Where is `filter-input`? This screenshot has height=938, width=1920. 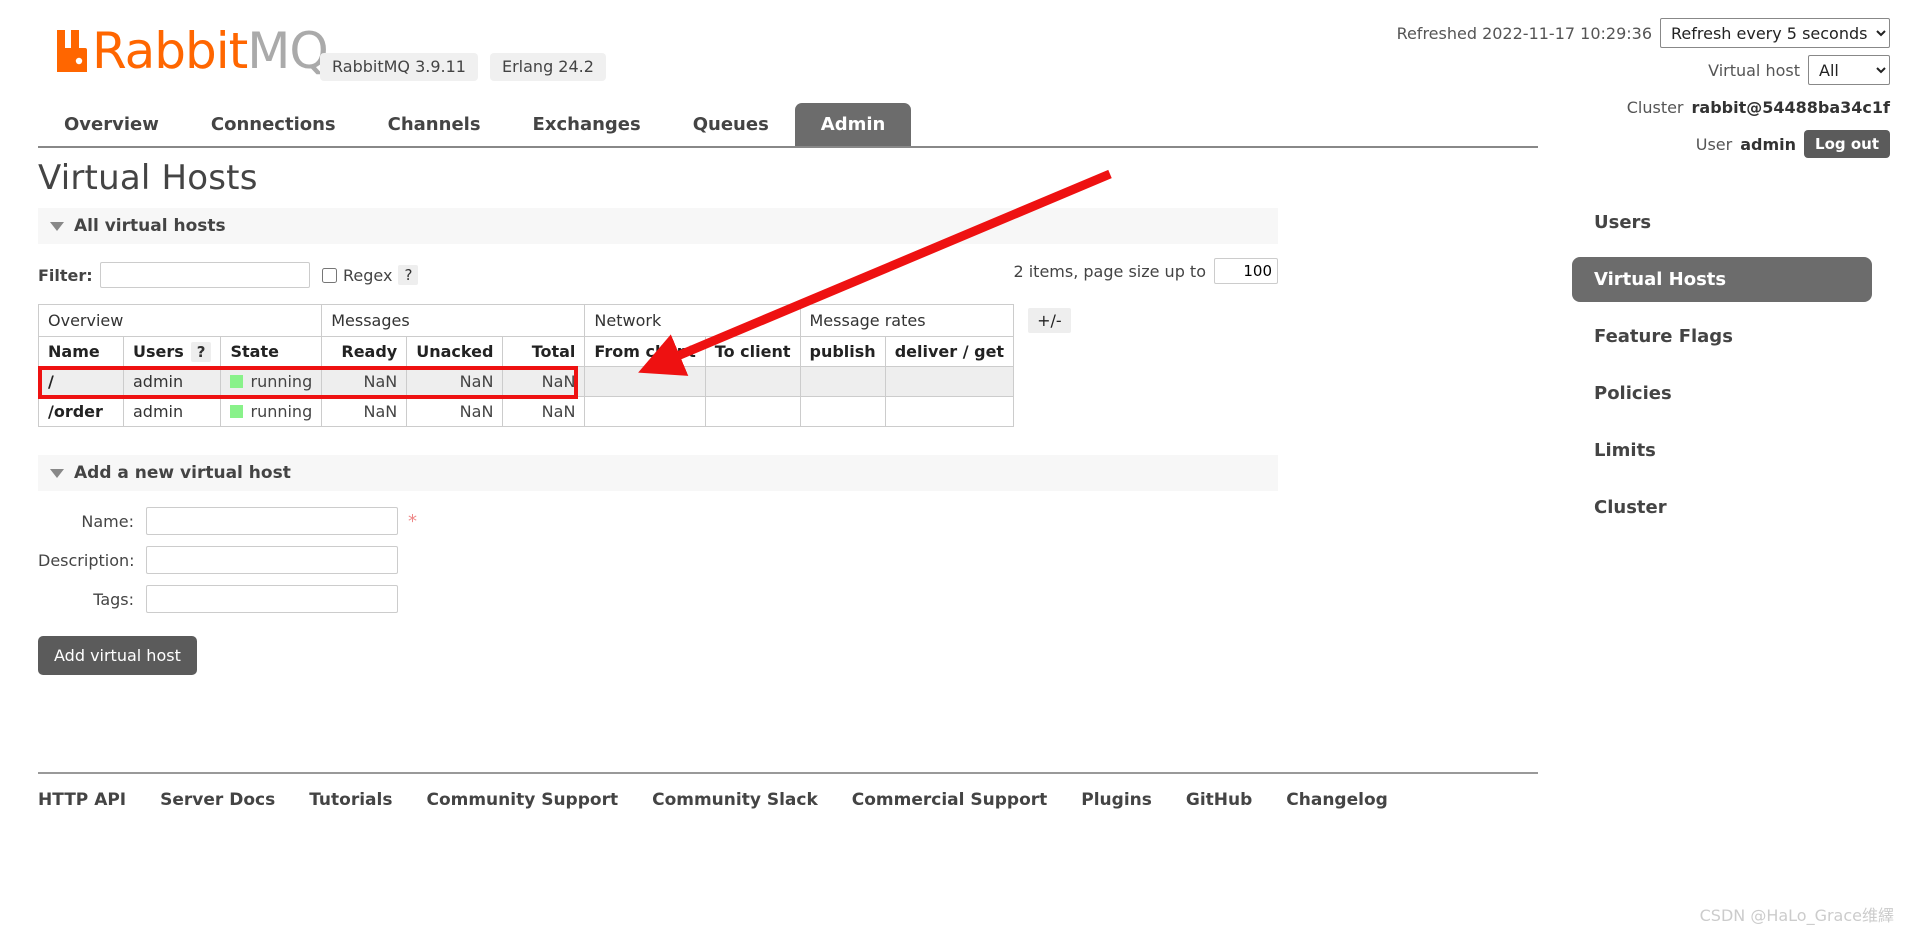 filter-input is located at coordinates (205, 275).